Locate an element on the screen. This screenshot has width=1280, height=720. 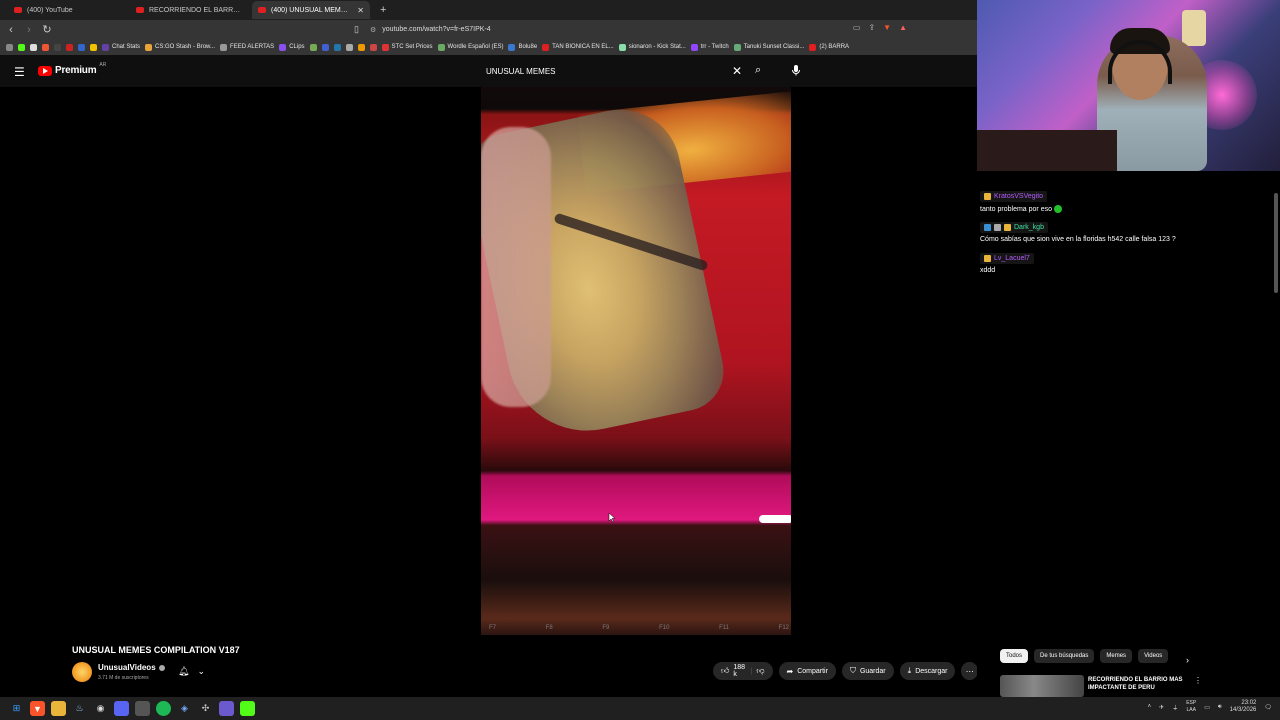
chat-username: Lv_Lacuel7 is located at coordinates (1007, 258).